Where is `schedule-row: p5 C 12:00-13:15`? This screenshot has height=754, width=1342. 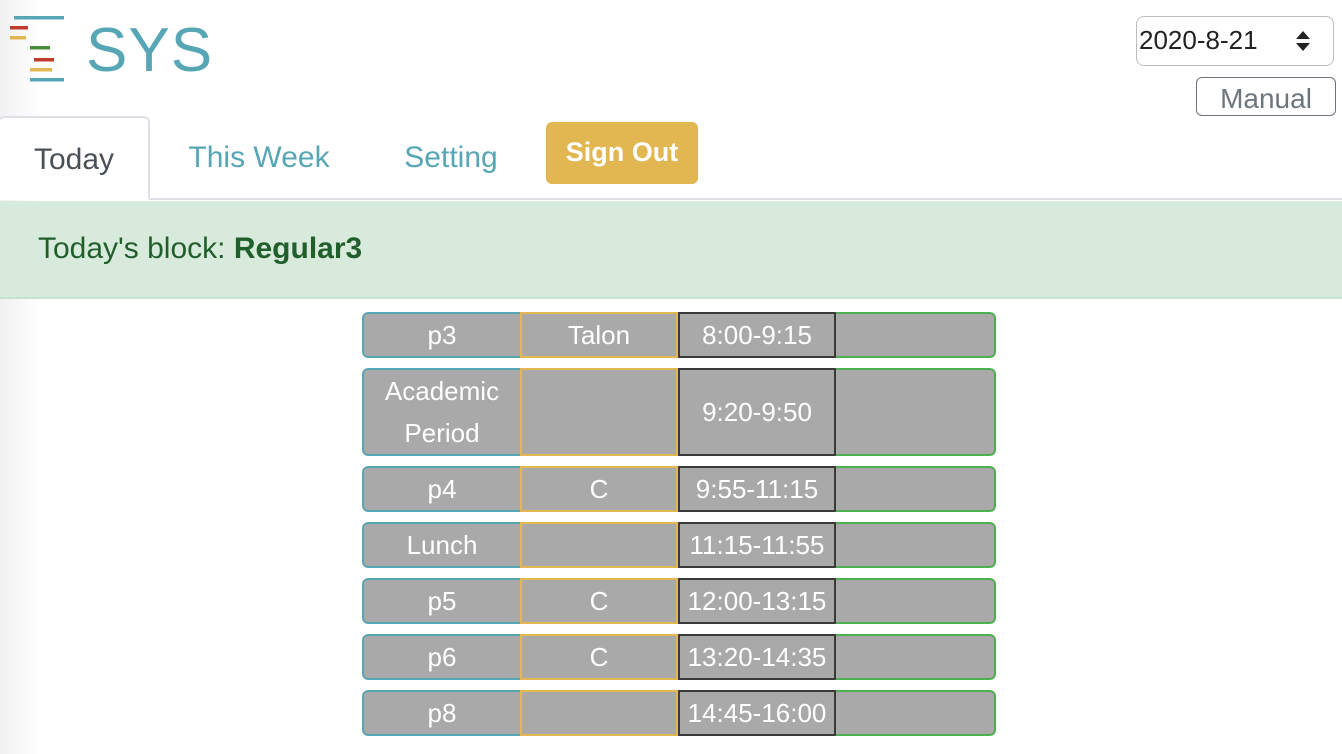 schedule-row: p5 C 12:00-13:15 is located at coordinates (679, 601).